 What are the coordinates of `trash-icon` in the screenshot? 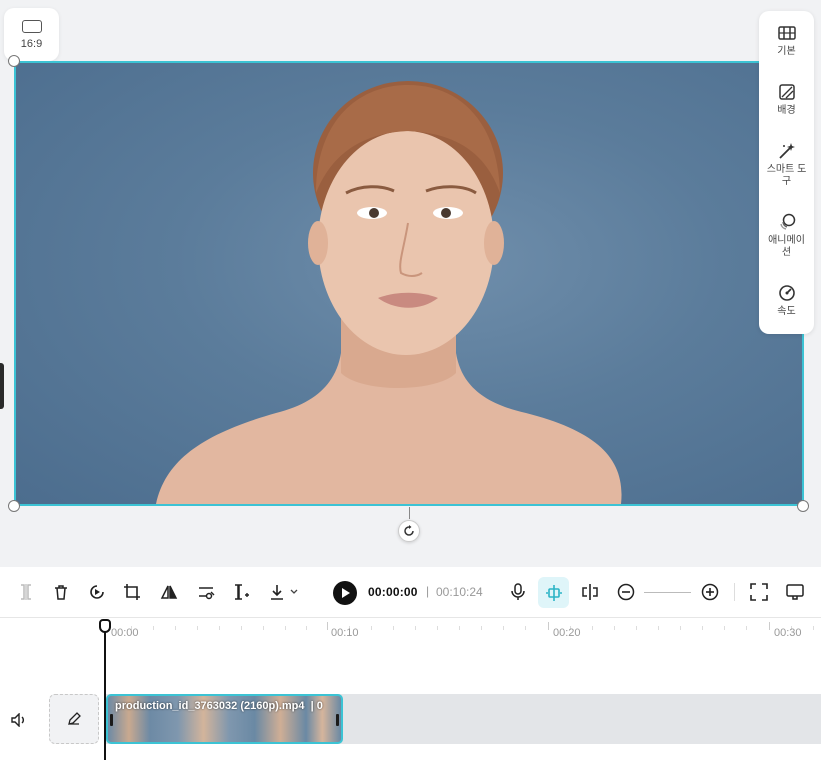 It's located at (61, 592).